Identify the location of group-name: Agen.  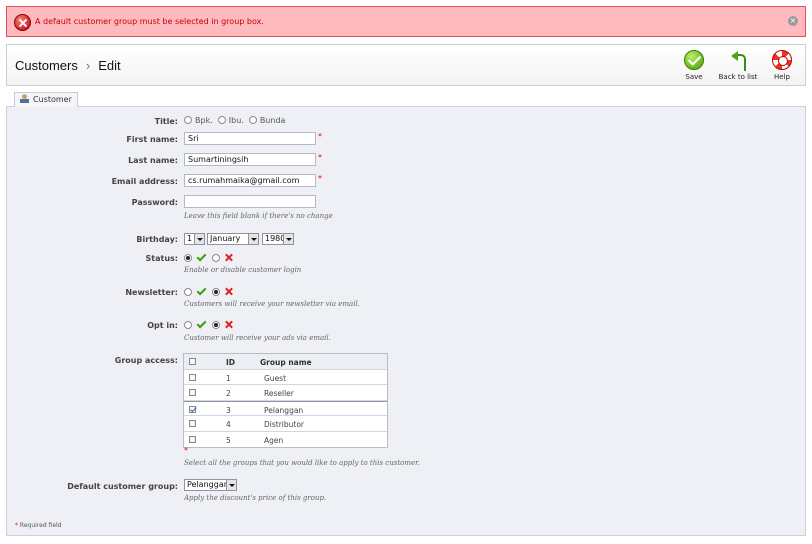
(274, 440).